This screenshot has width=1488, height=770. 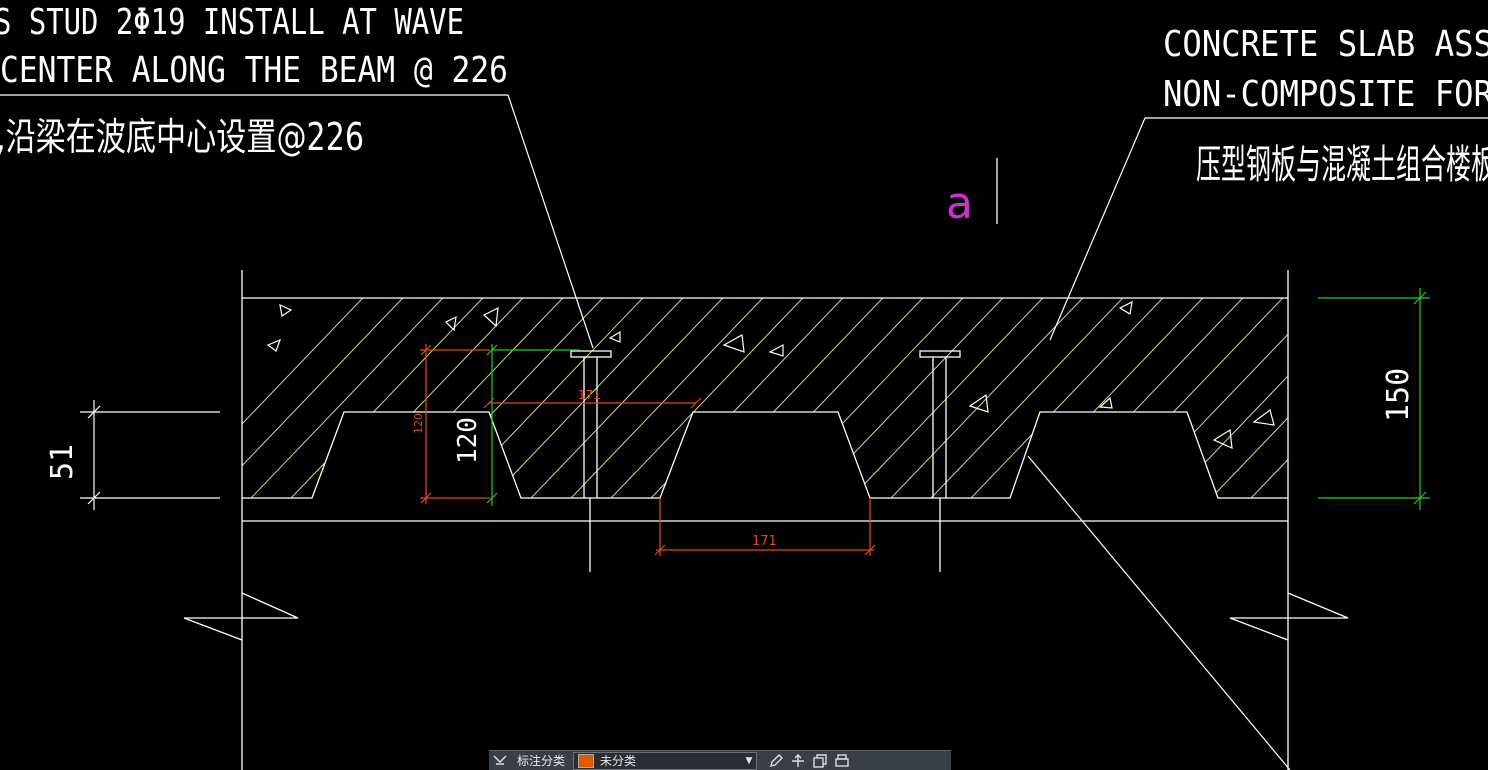 I want to click on stud-note-en-line2: CENTER ALONG THE BEAM @ 226, so click(x=254, y=70).